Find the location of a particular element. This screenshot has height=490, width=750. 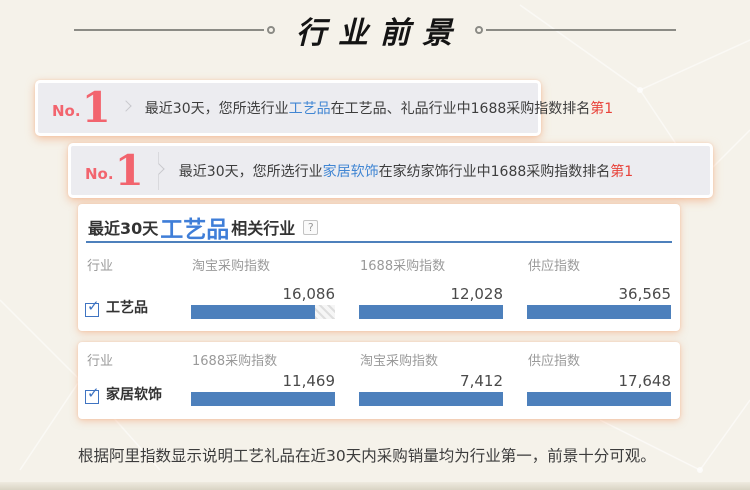

checkbox-crafts: ✓ is located at coordinates (92, 308).